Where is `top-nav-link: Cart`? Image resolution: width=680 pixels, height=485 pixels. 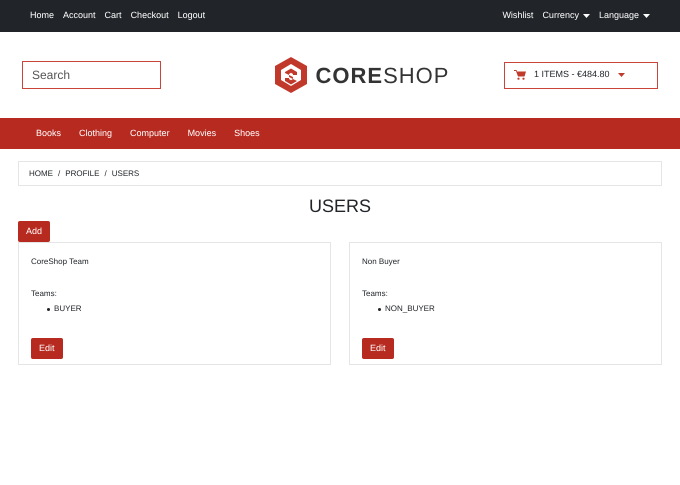 top-nav-link: Cart is located at coordinates (113, 16).